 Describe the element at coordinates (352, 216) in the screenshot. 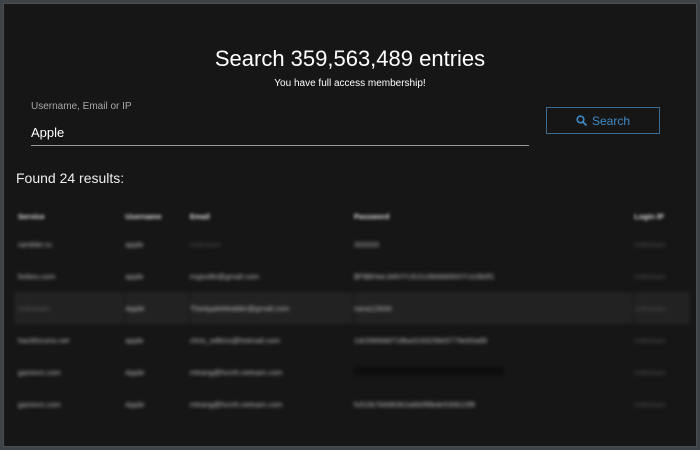

I see `table-header-row: Service Username Email Password Login IP` at that location.